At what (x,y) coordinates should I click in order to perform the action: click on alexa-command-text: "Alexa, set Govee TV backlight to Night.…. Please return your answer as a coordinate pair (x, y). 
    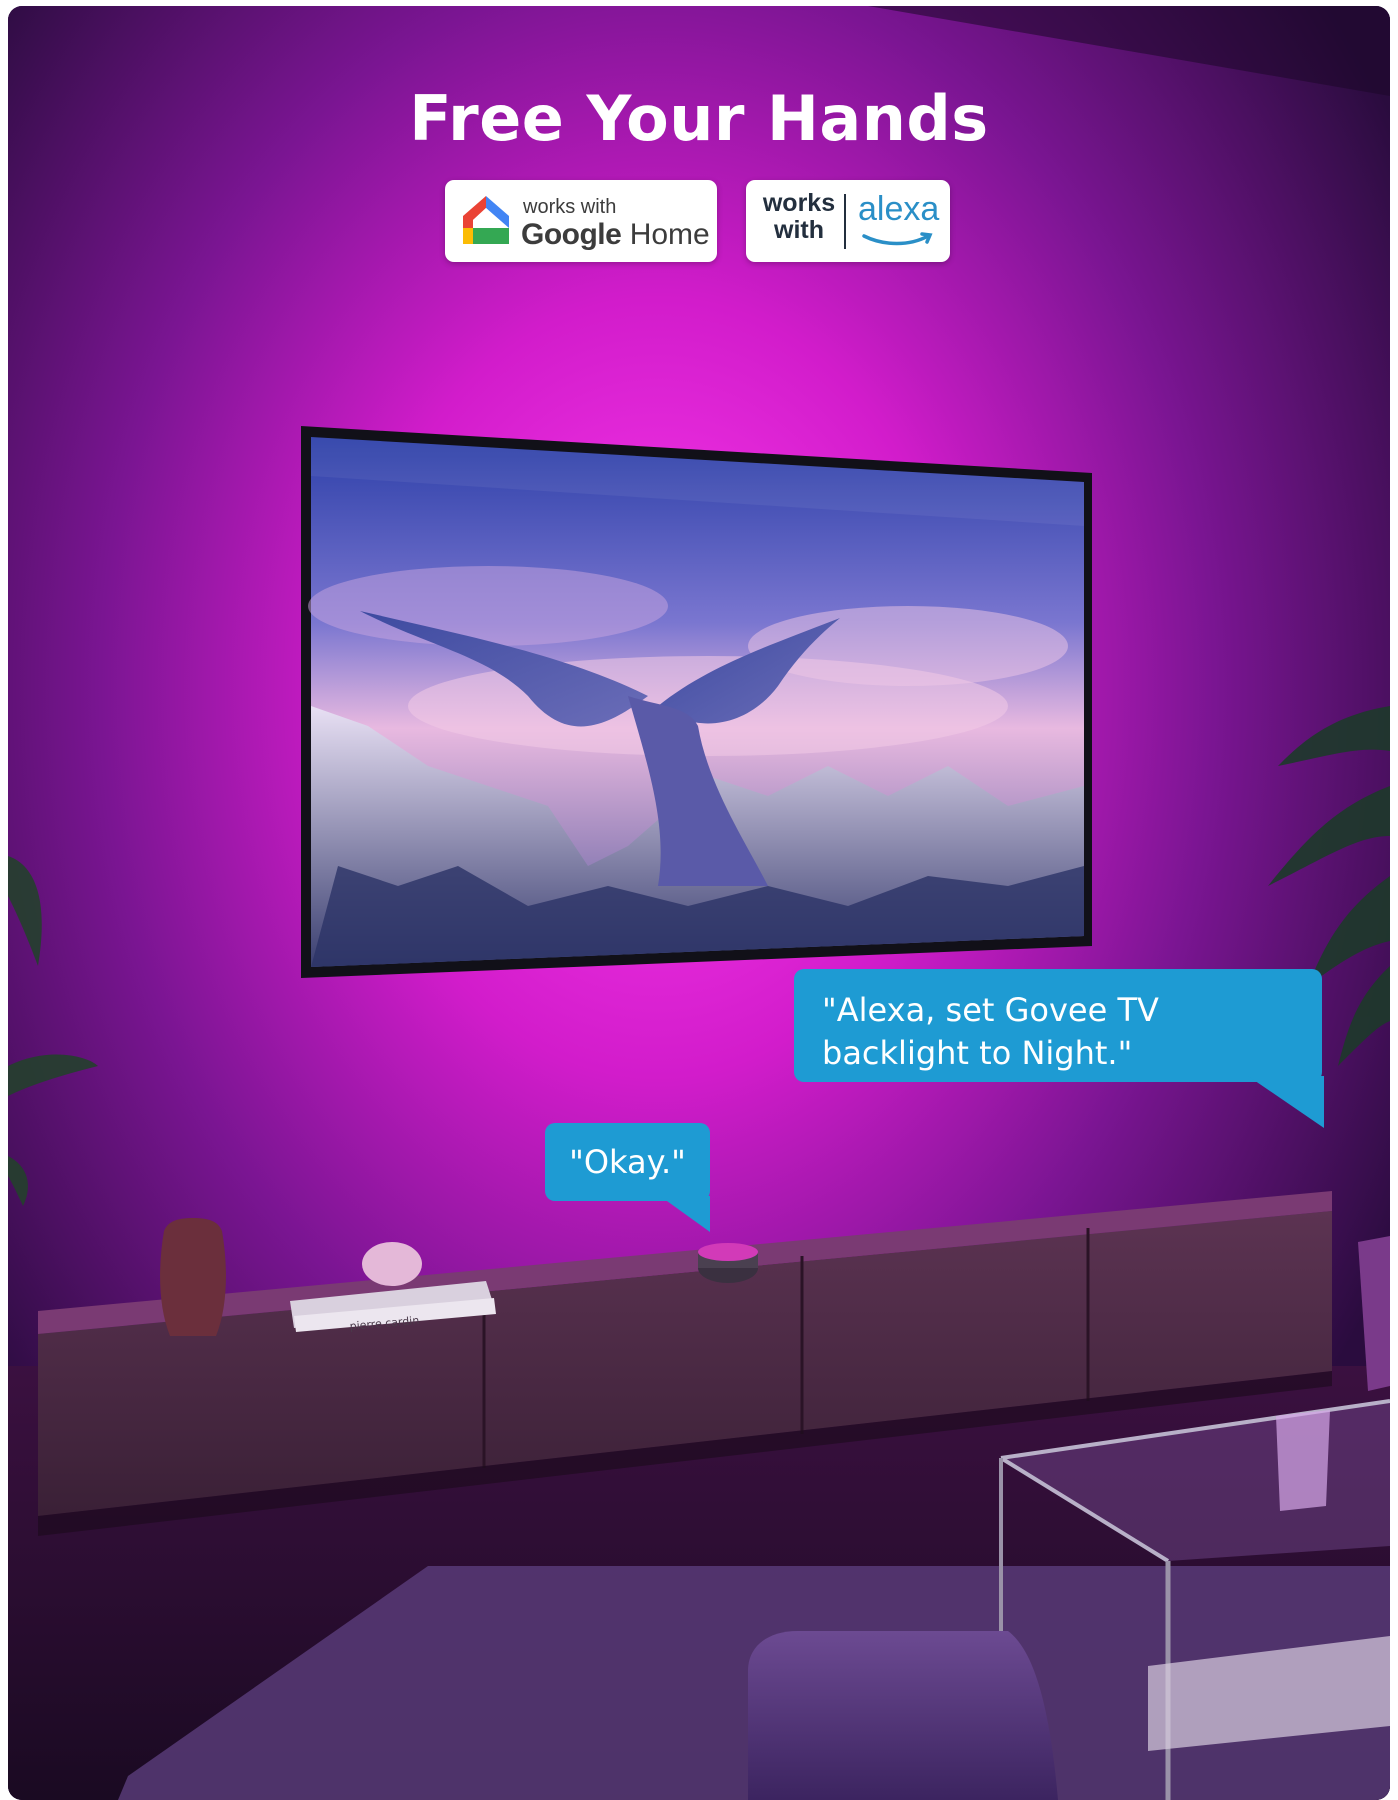
    Looking at the image, I should click on (990, 1031).